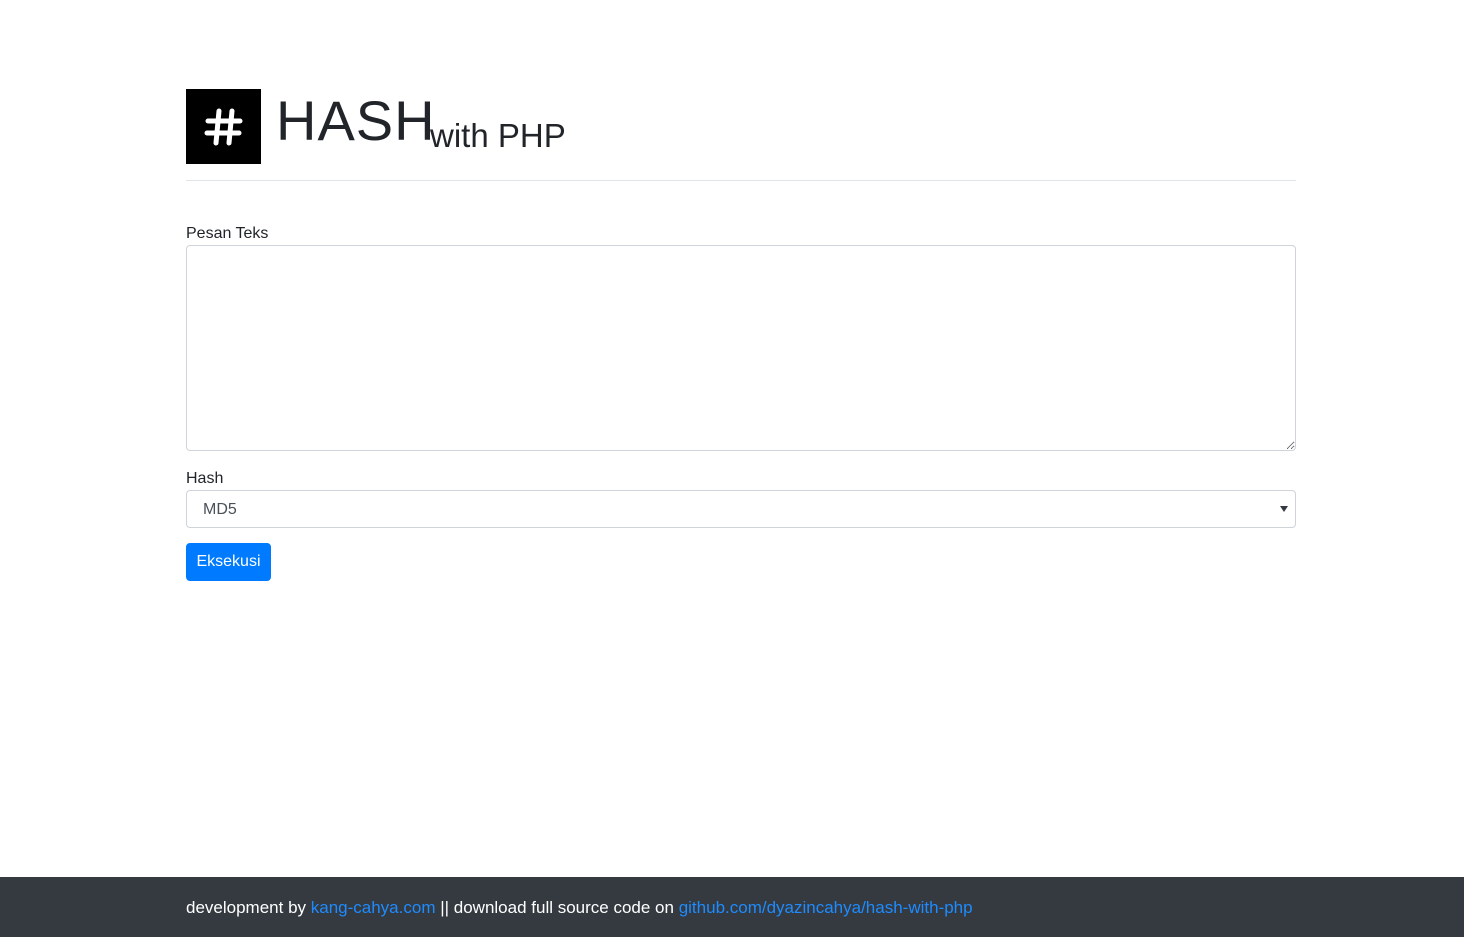 This screenshot has width=1464, height=937. What do you see at coordinates (826, 907) in the screenshot?
I see `repo-link: github.com/dyazincahya/hash-with-php` at bounding box center [826, 907].